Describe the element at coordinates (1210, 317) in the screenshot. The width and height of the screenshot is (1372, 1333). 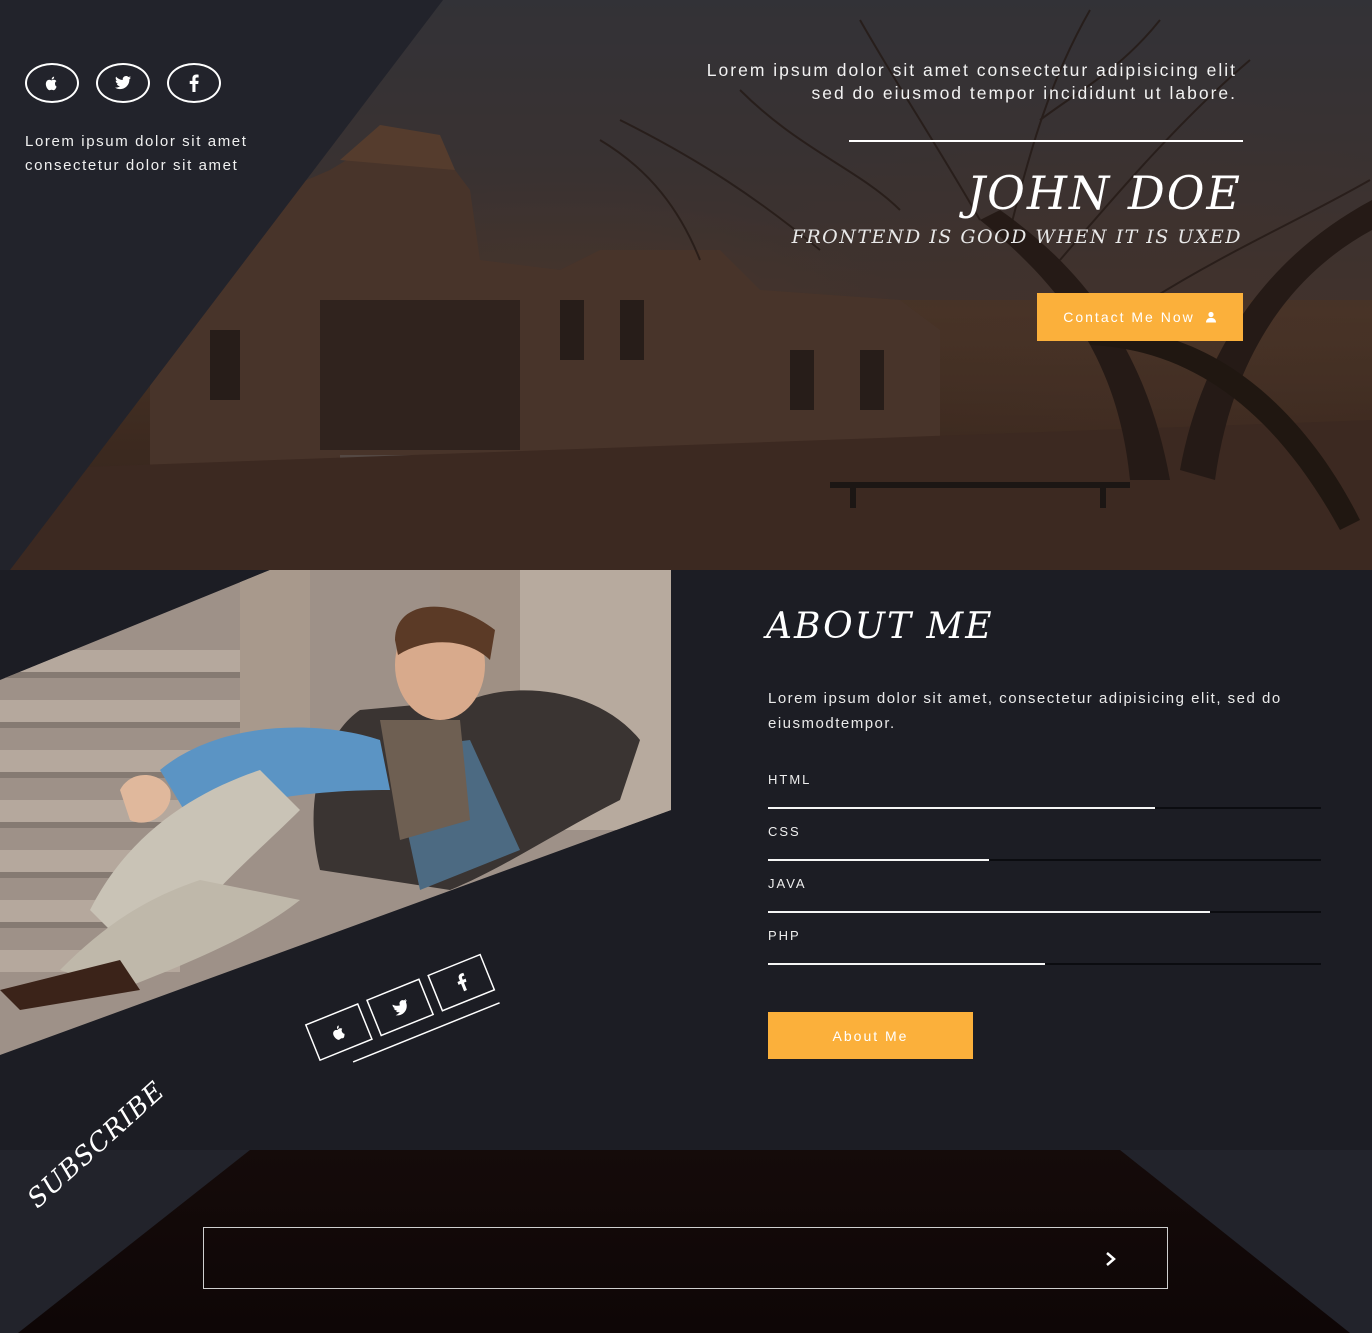
I see `user-icon` at that location.